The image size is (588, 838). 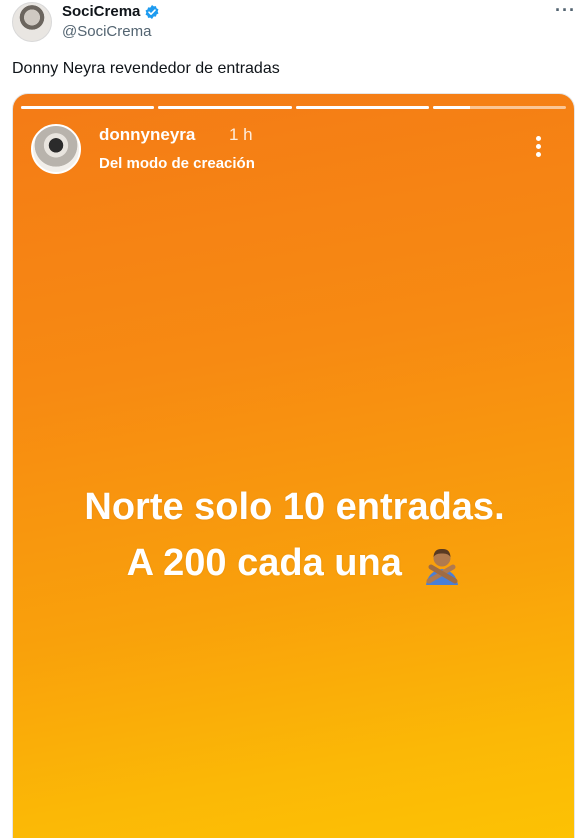 I want to click on story-time: 1 h, so click(x=241, y=134).